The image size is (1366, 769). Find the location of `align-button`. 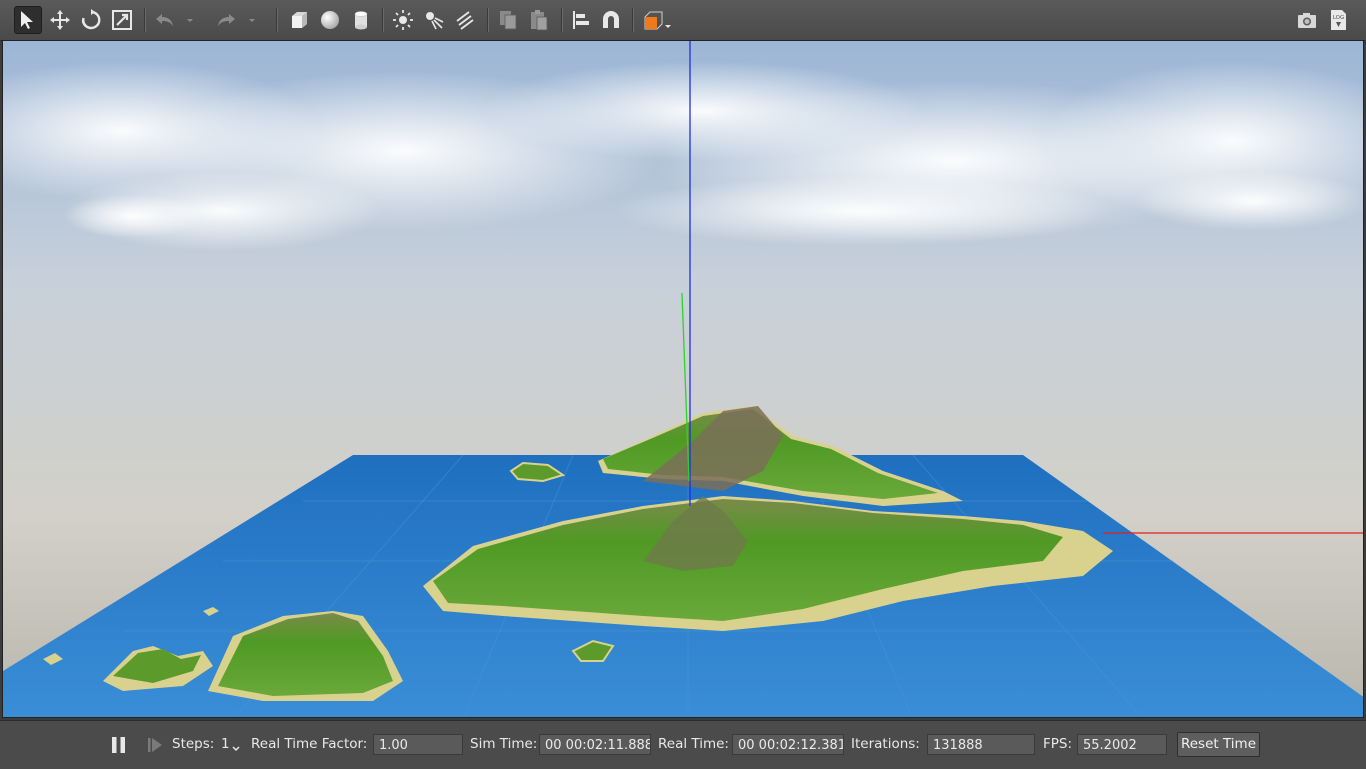

align-button is located at coordinates (581, 20).